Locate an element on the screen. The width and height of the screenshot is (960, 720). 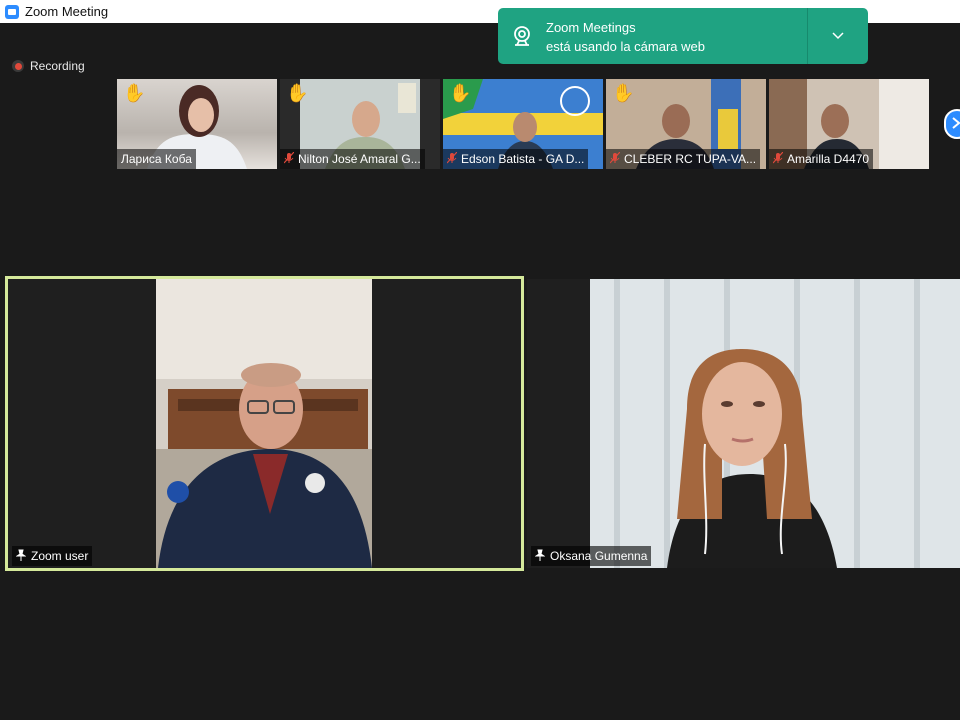
participant-name-tag: Zoom user is located at coordinates (52, 556).